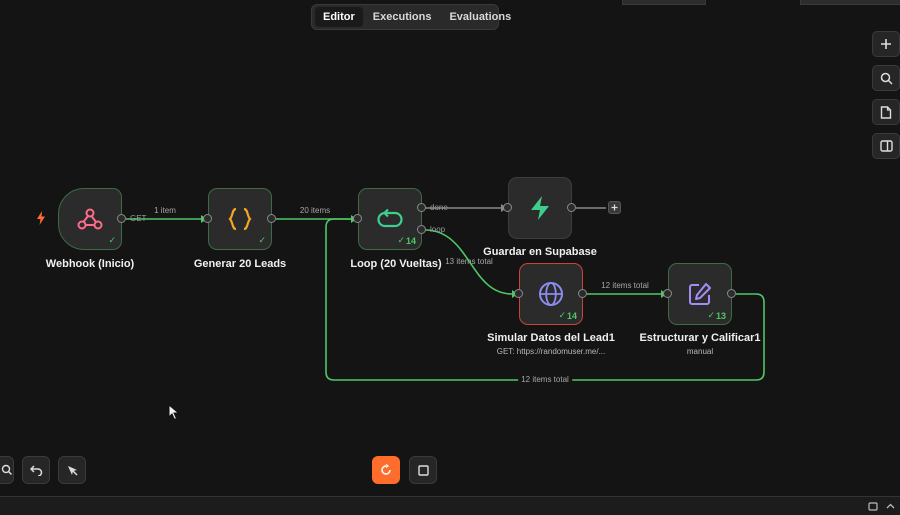 This screenshot has height=515, width=900. I want to click on zoom-icon, so click(6, 469).